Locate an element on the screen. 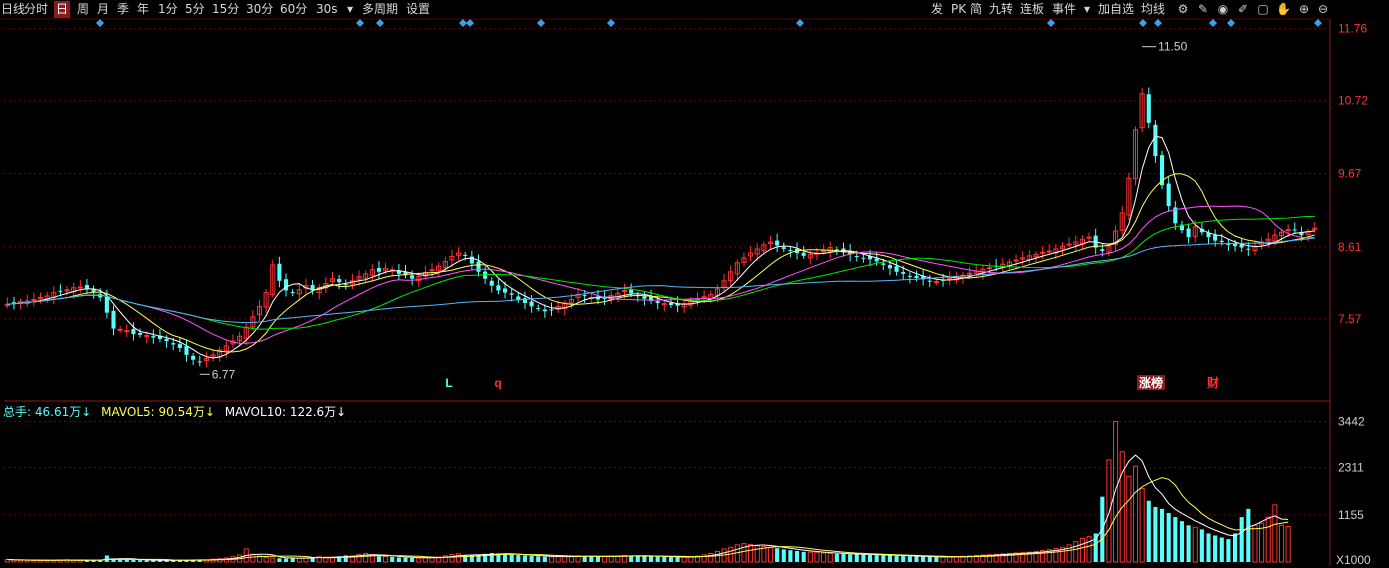 This screenshot has height=568, width=1389. price-axis: 11.76 10.72 9.67 8.61 7.57 3442 2311 1155 X1000 is located at coordinates (1353, 294).